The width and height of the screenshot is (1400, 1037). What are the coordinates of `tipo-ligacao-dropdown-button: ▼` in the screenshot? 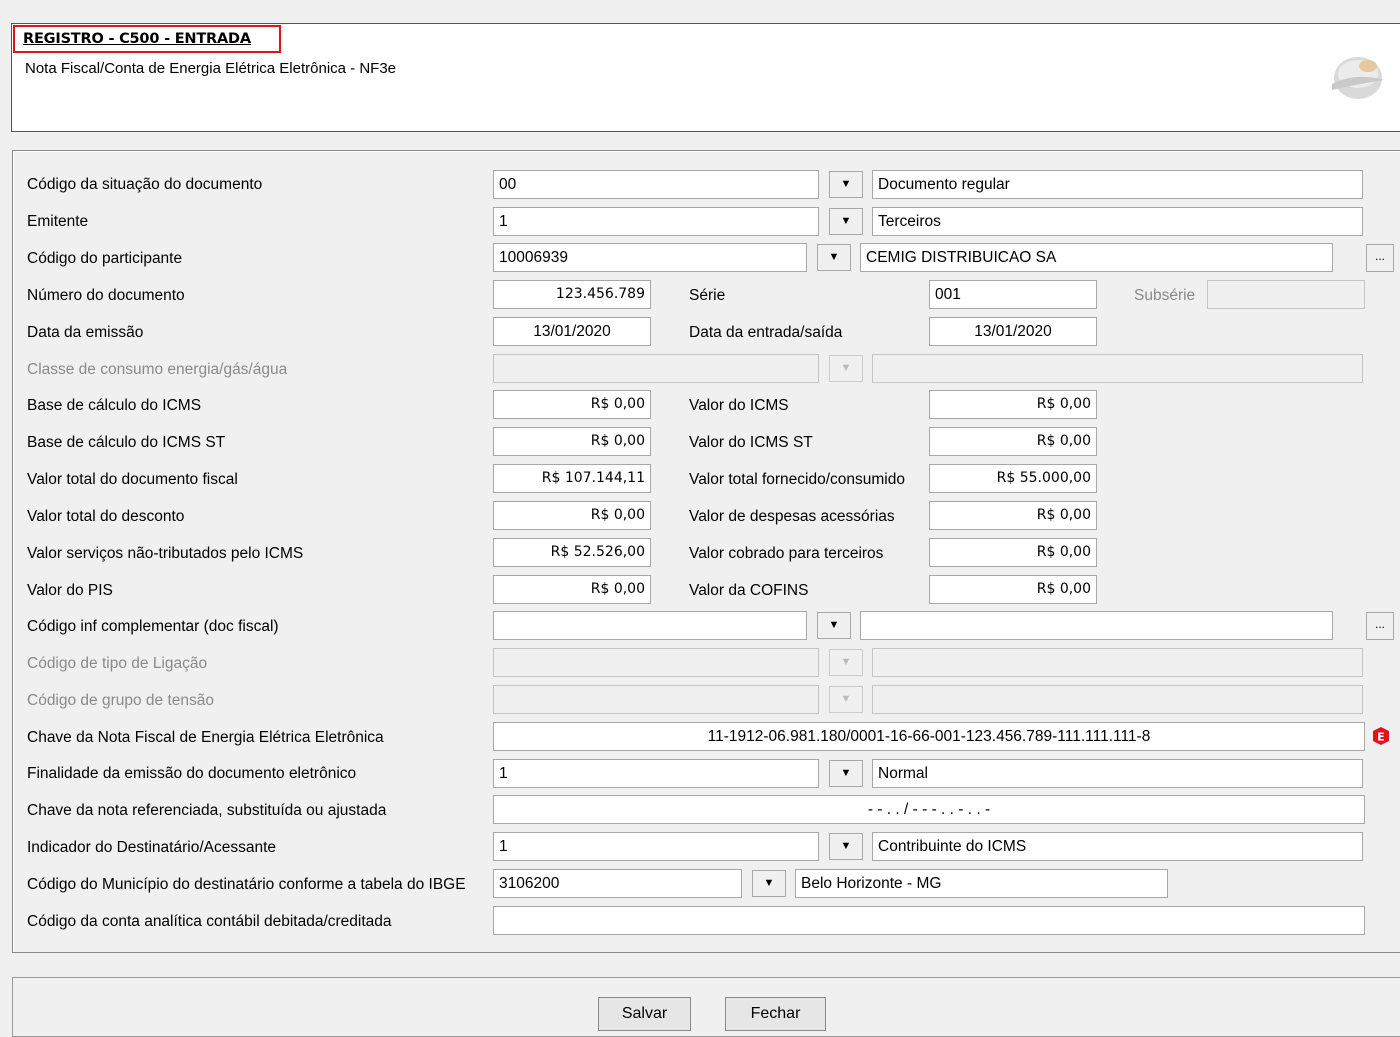 It's located at (846, 662).